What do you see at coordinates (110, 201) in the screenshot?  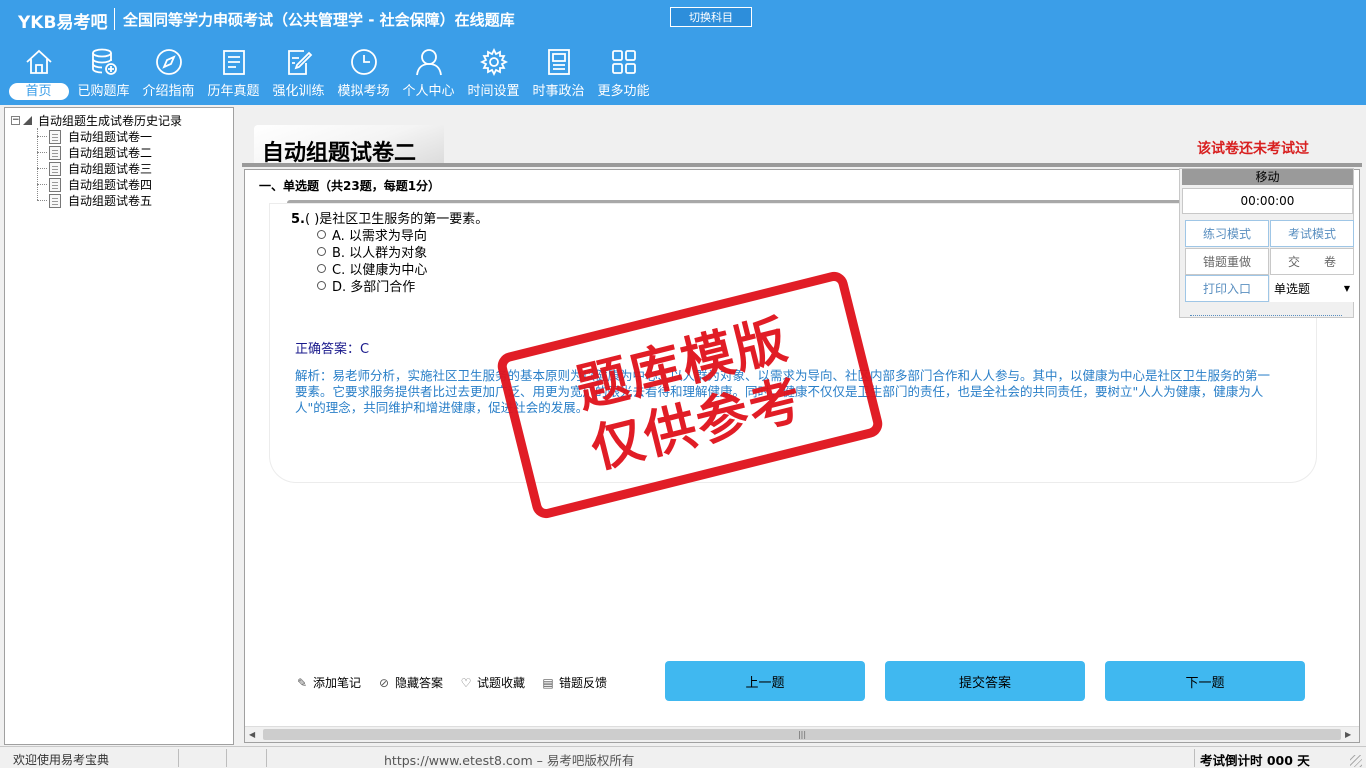 I see `tree-item-label: 自动组题试卷五` at bounding box center [110, 201].